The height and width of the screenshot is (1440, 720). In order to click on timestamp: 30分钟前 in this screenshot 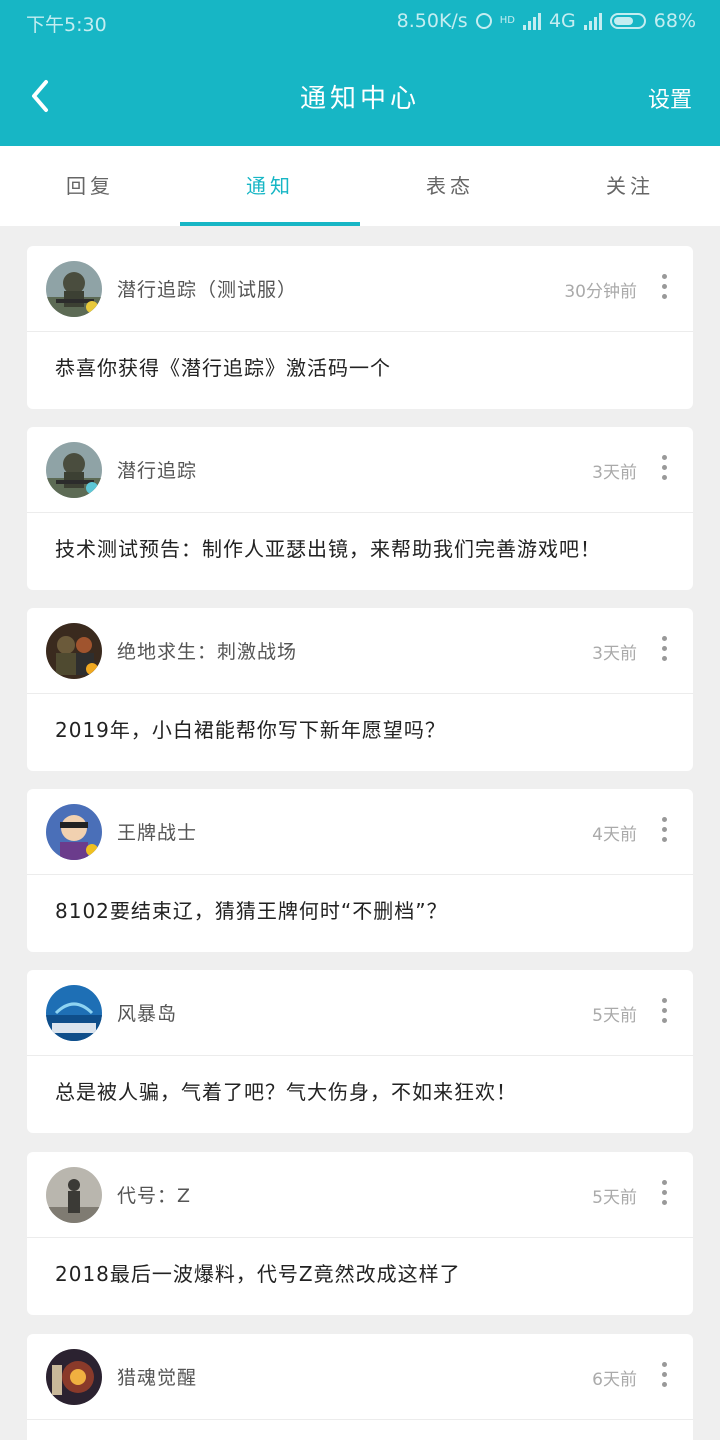, I will do `click(600, 292)`.